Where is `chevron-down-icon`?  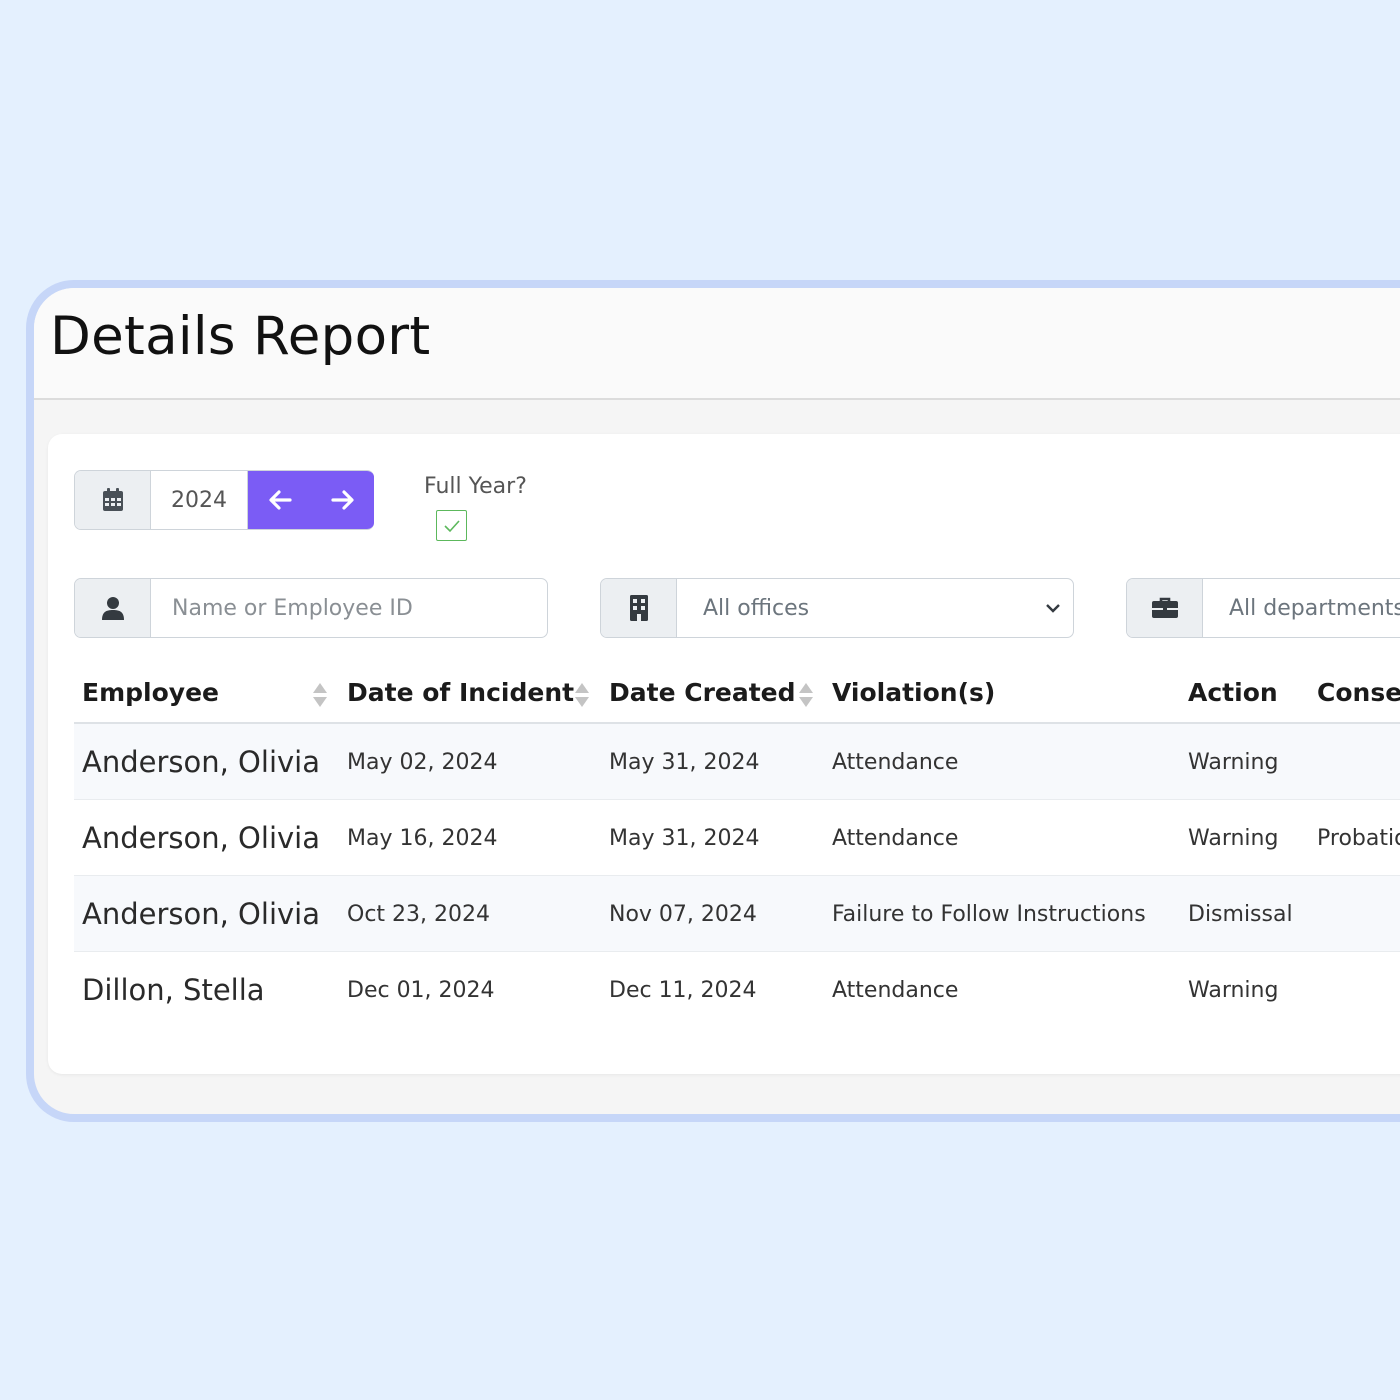
chevron-down-icon is located at coordinates (1053, 608).